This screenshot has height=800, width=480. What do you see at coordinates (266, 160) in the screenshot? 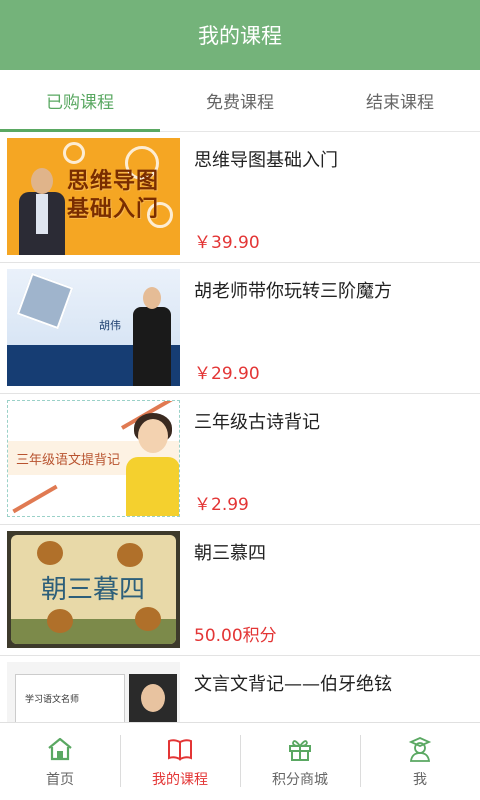
I see `course-title: 思维导图基础入门` at bounding box center [266, 160].